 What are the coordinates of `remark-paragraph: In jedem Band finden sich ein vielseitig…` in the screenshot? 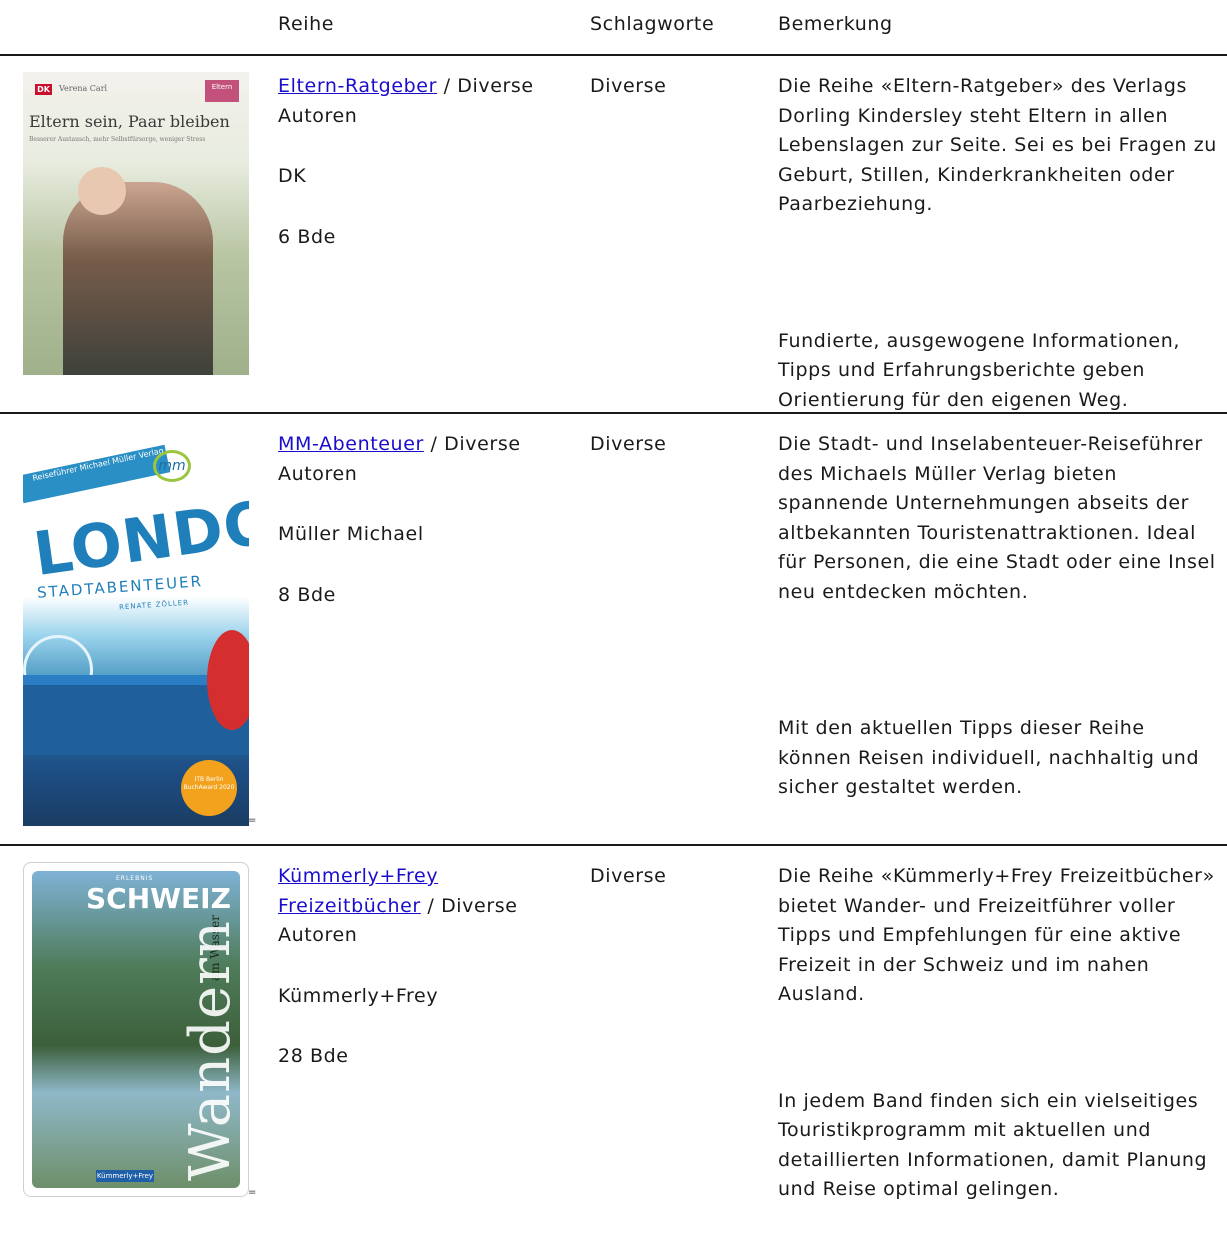 It's located at (993, 1145).